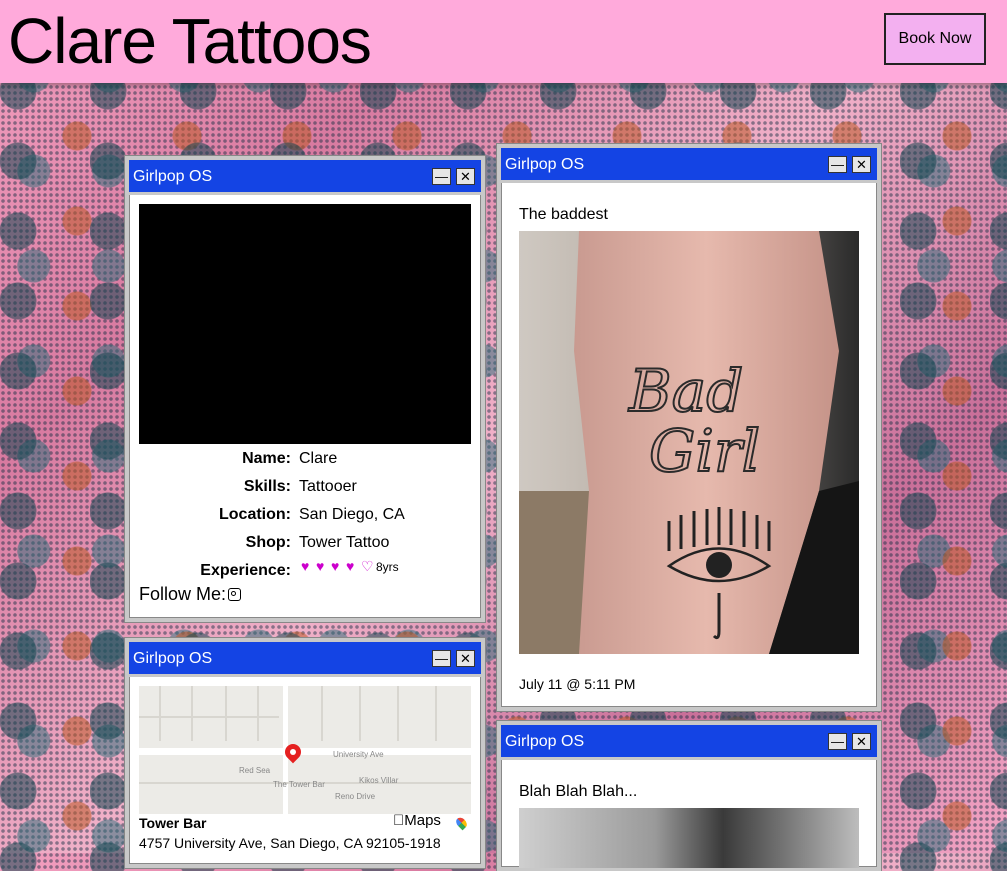  Describe the element at coordinates (503, 41) in the screenshot. I see `site-header: Clare Tattoos Book Now` at that location.